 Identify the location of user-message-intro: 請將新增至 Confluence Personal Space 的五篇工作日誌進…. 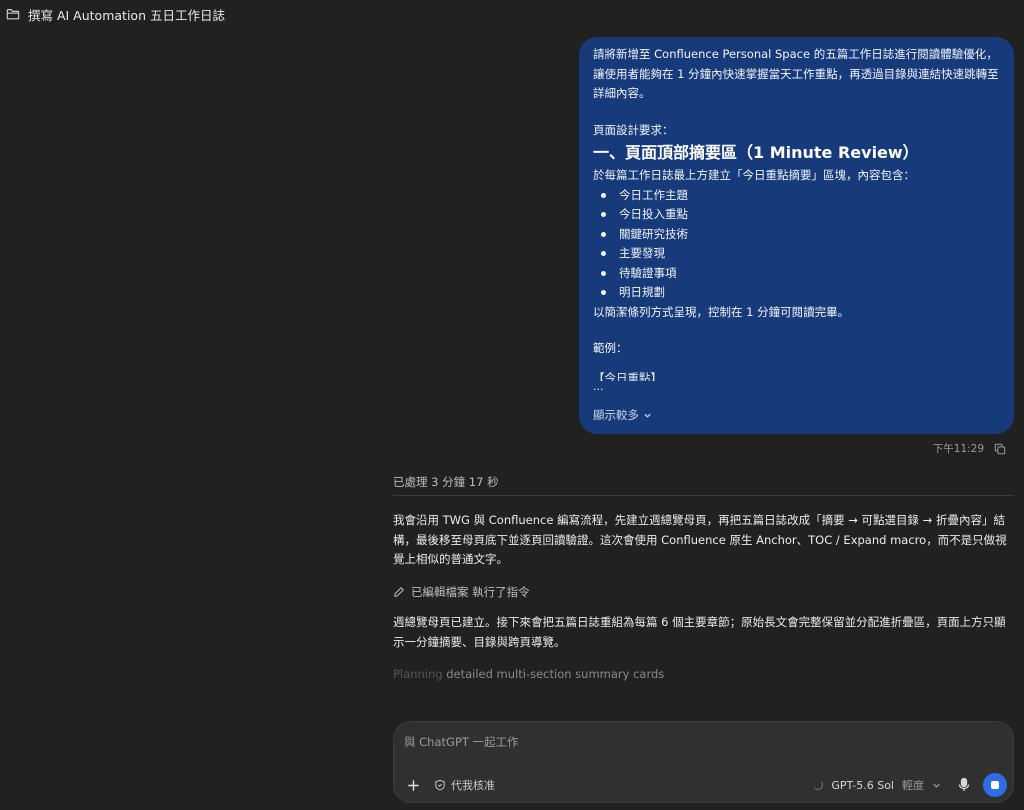
(796, 73).